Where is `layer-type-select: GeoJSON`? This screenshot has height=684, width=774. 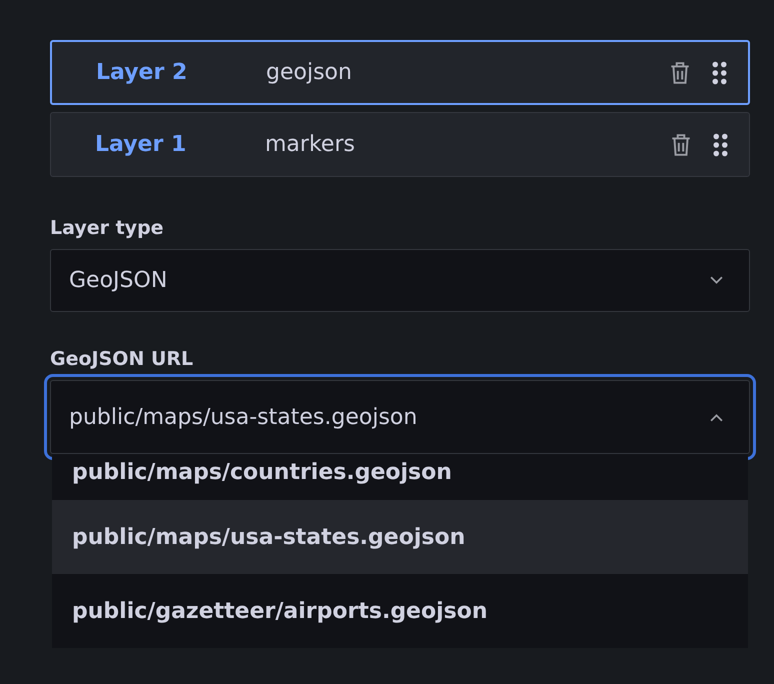 layer-type-select: GeoJSON is located at coordinates (400, 280).